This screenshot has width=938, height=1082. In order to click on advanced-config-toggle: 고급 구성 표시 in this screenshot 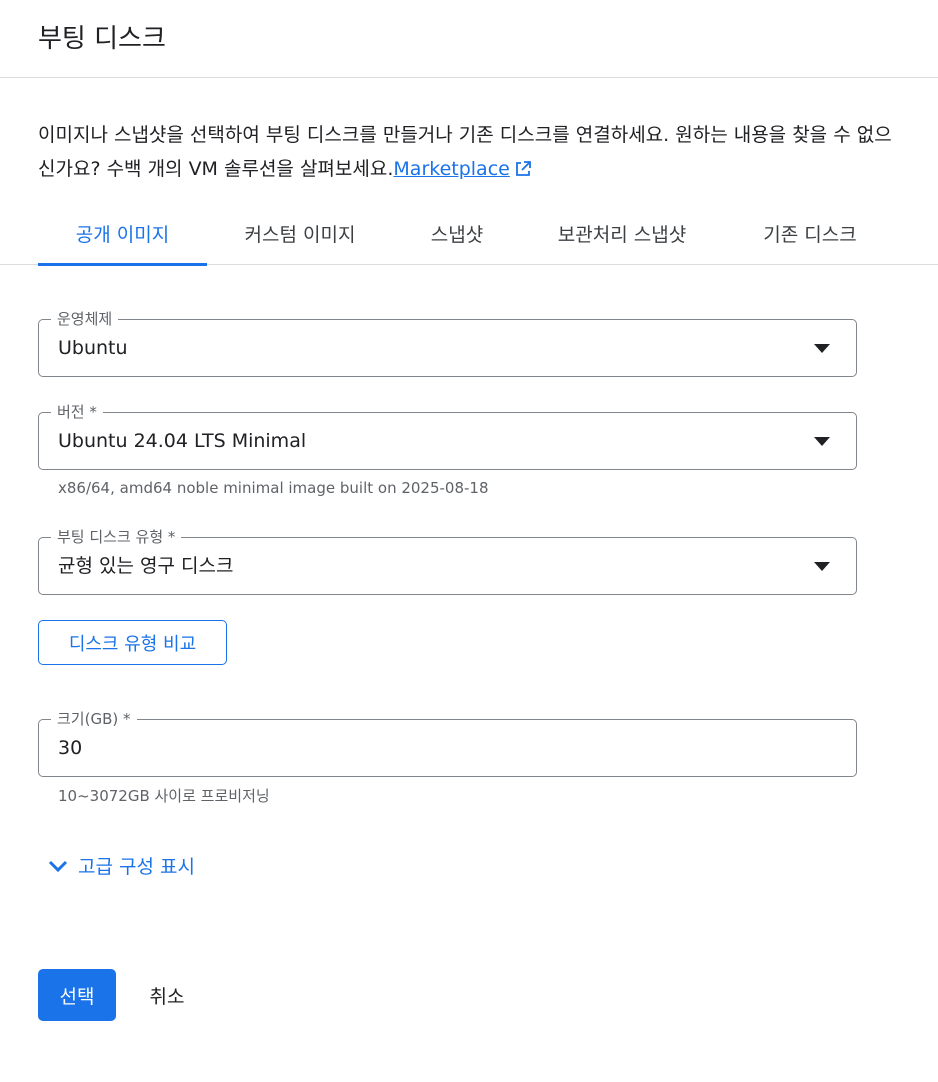, I will do `click(120, 865)`.